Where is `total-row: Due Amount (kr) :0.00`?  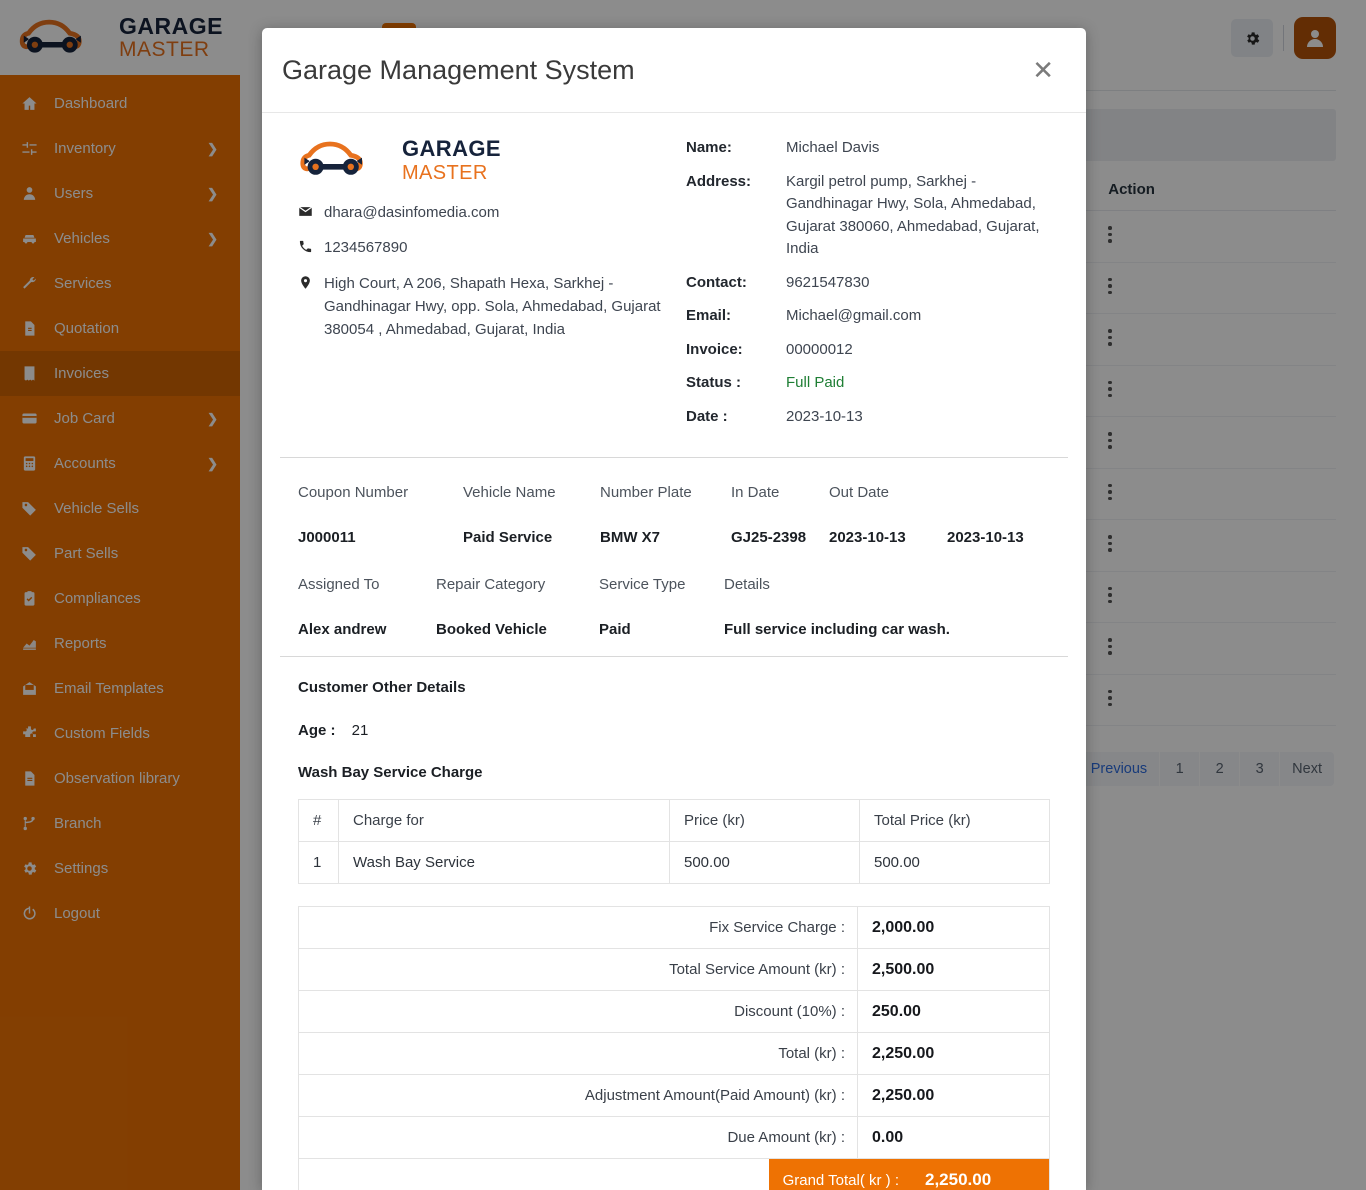 total-row: Due Amount (kr) :0.00 is located at coordinates (674, 1137).